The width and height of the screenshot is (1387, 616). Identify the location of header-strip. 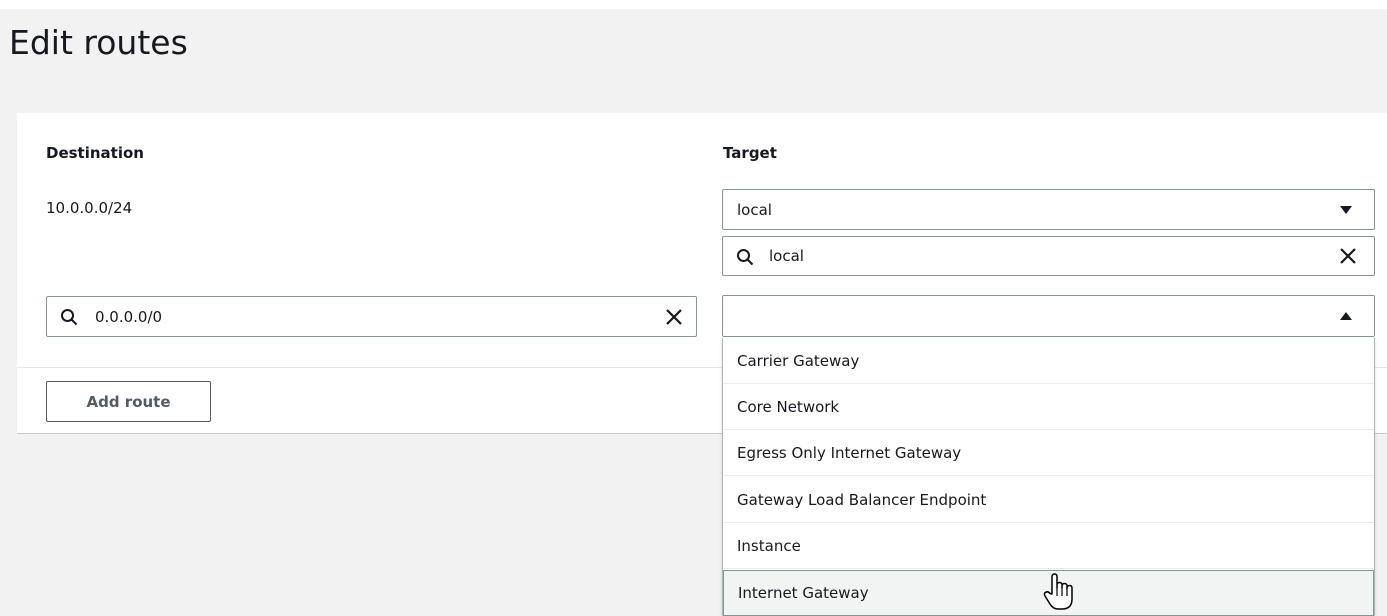
(693, 4).